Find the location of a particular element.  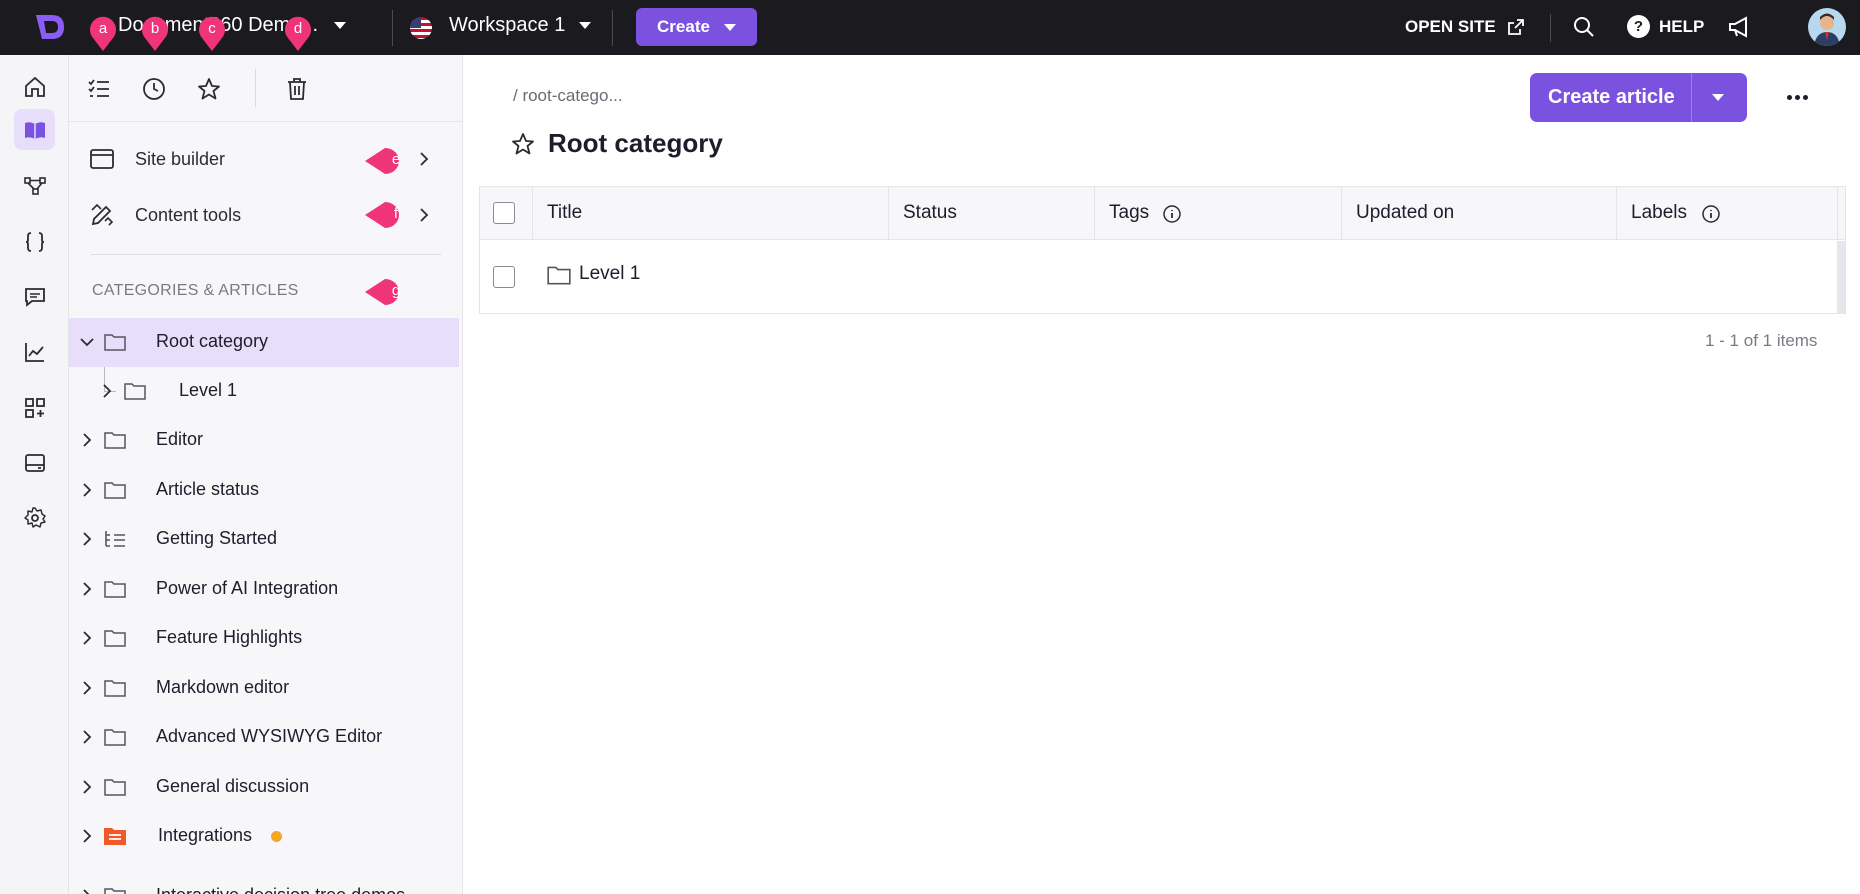

tree-item-level-1: Level 1 is located at coordinates (264, 391).